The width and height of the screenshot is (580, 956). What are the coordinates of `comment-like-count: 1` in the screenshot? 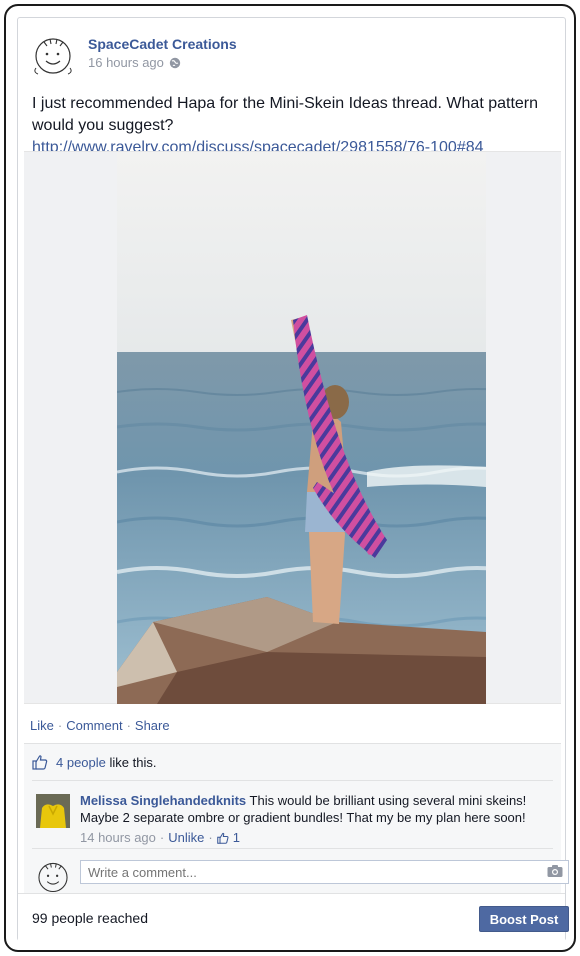 It's located at (236, 837).